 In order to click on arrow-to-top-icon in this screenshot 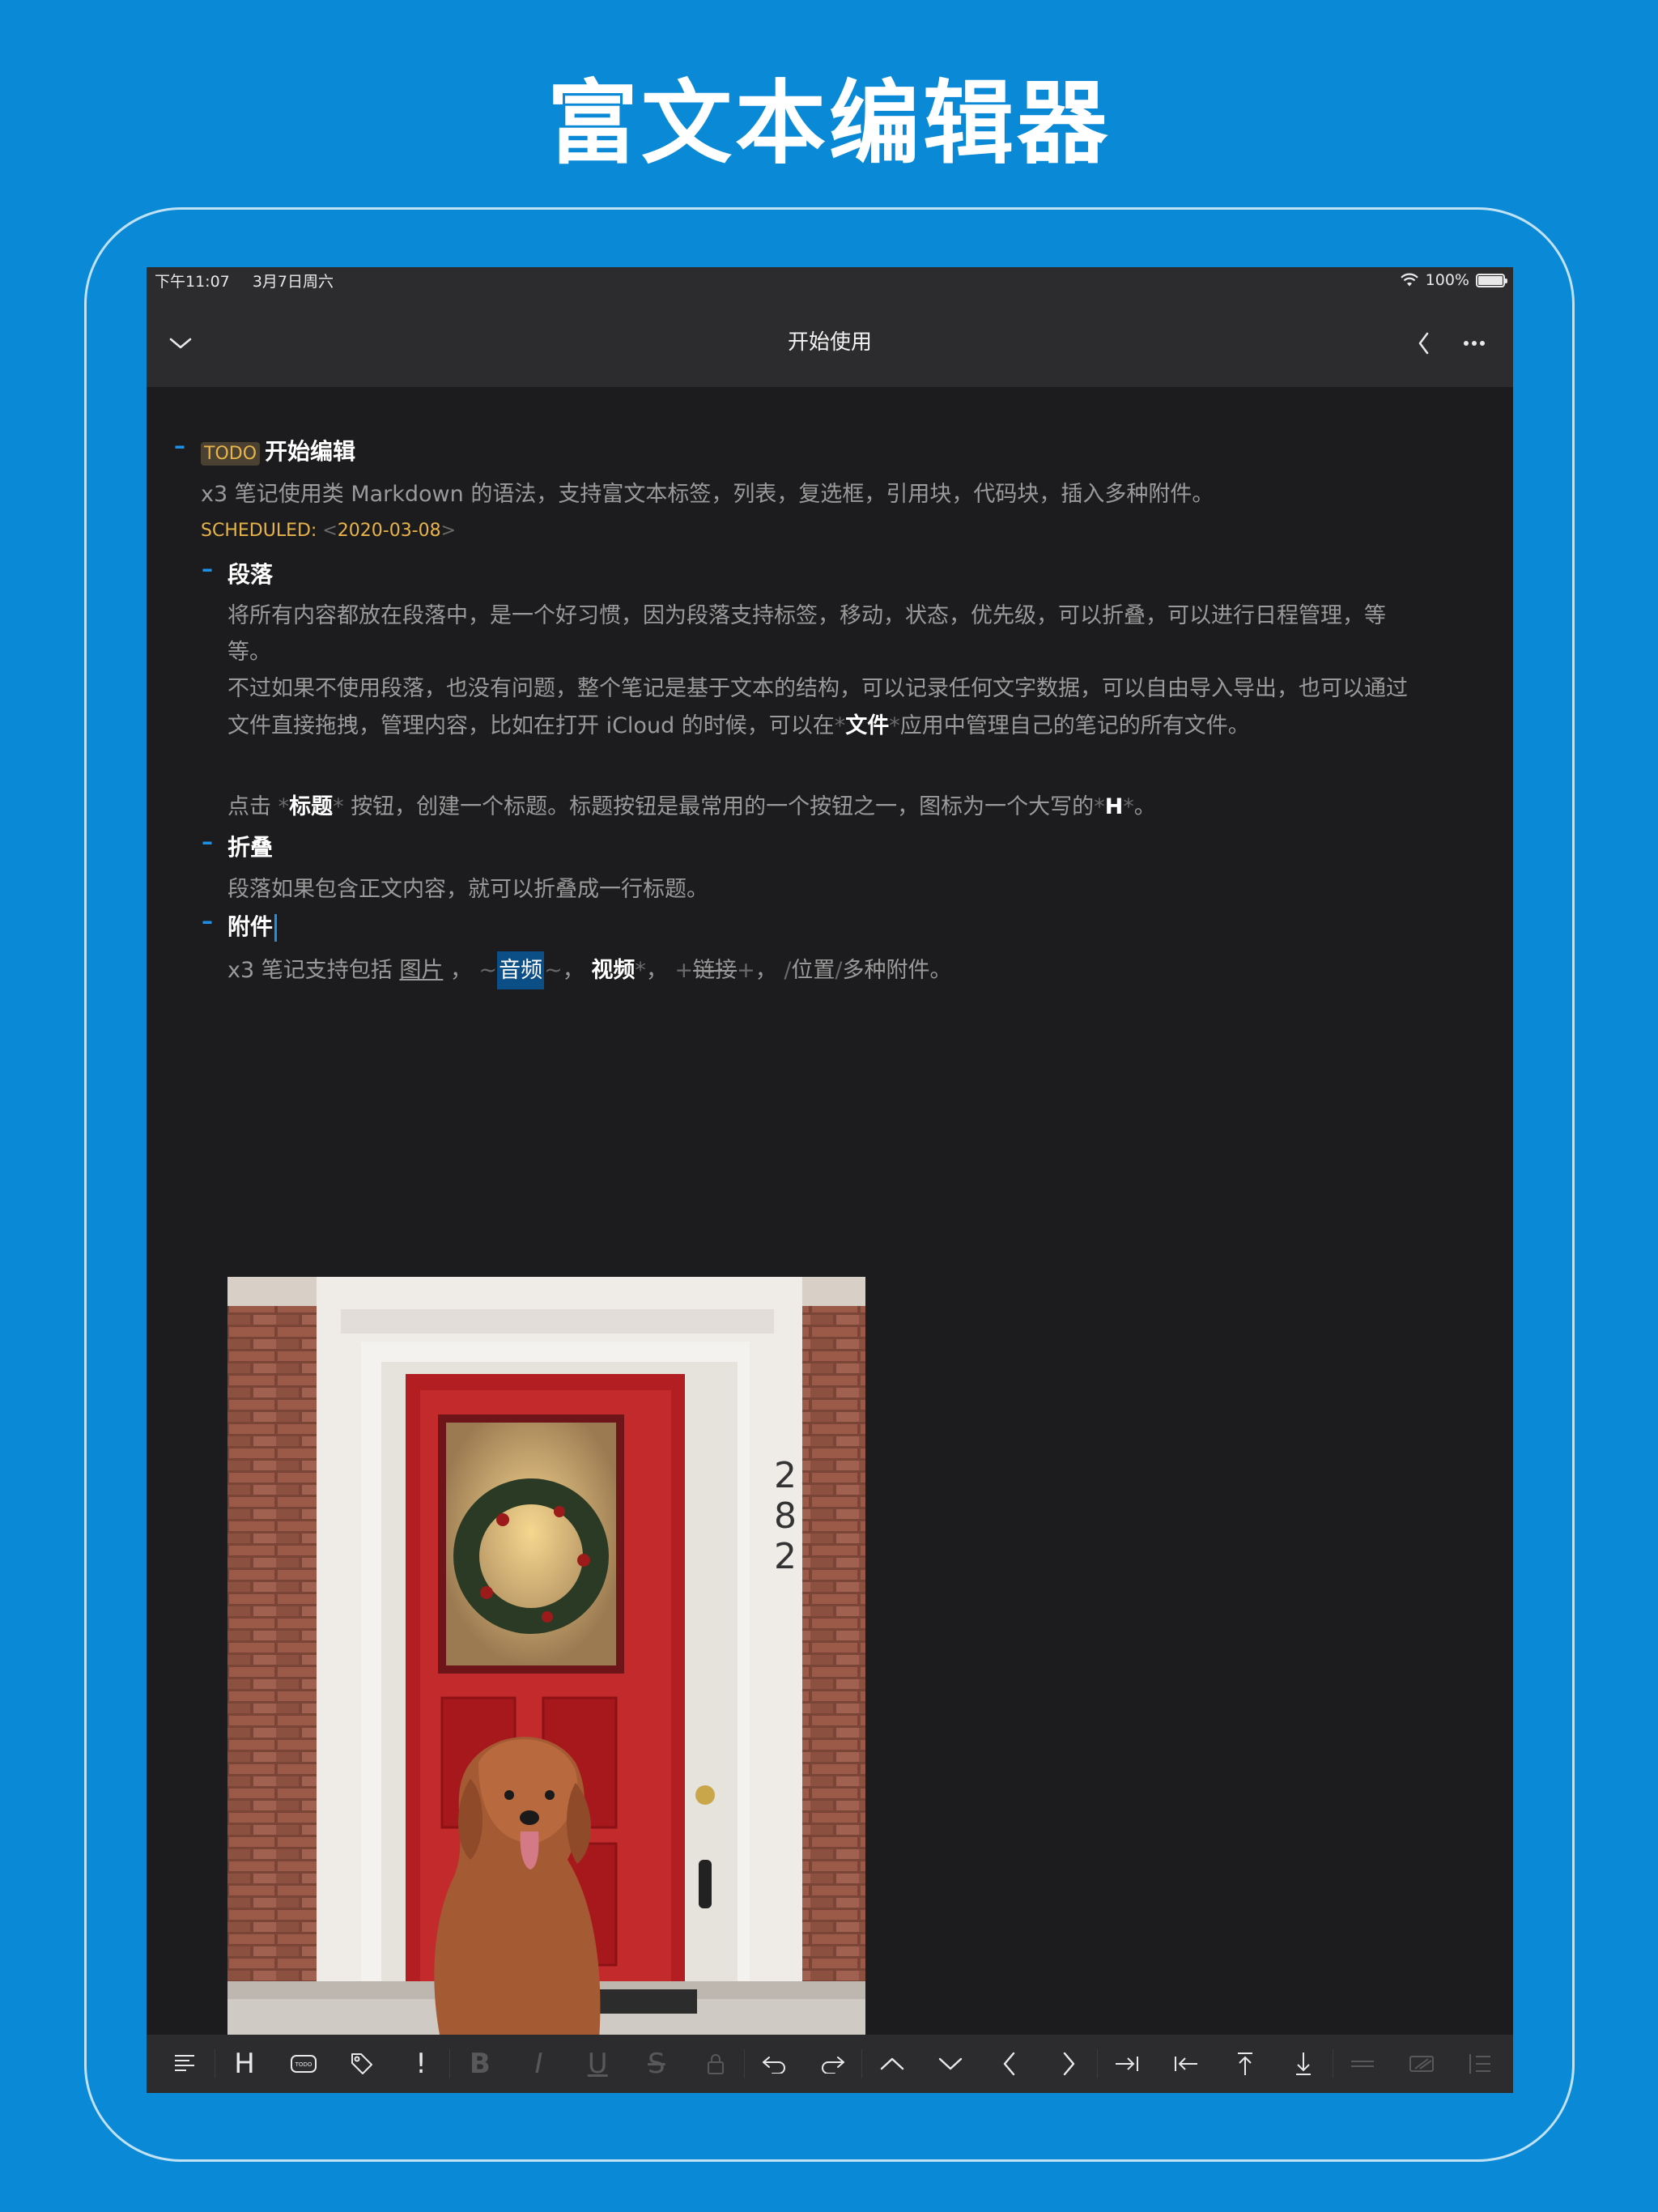, I will do `click(1244, 2064)`.